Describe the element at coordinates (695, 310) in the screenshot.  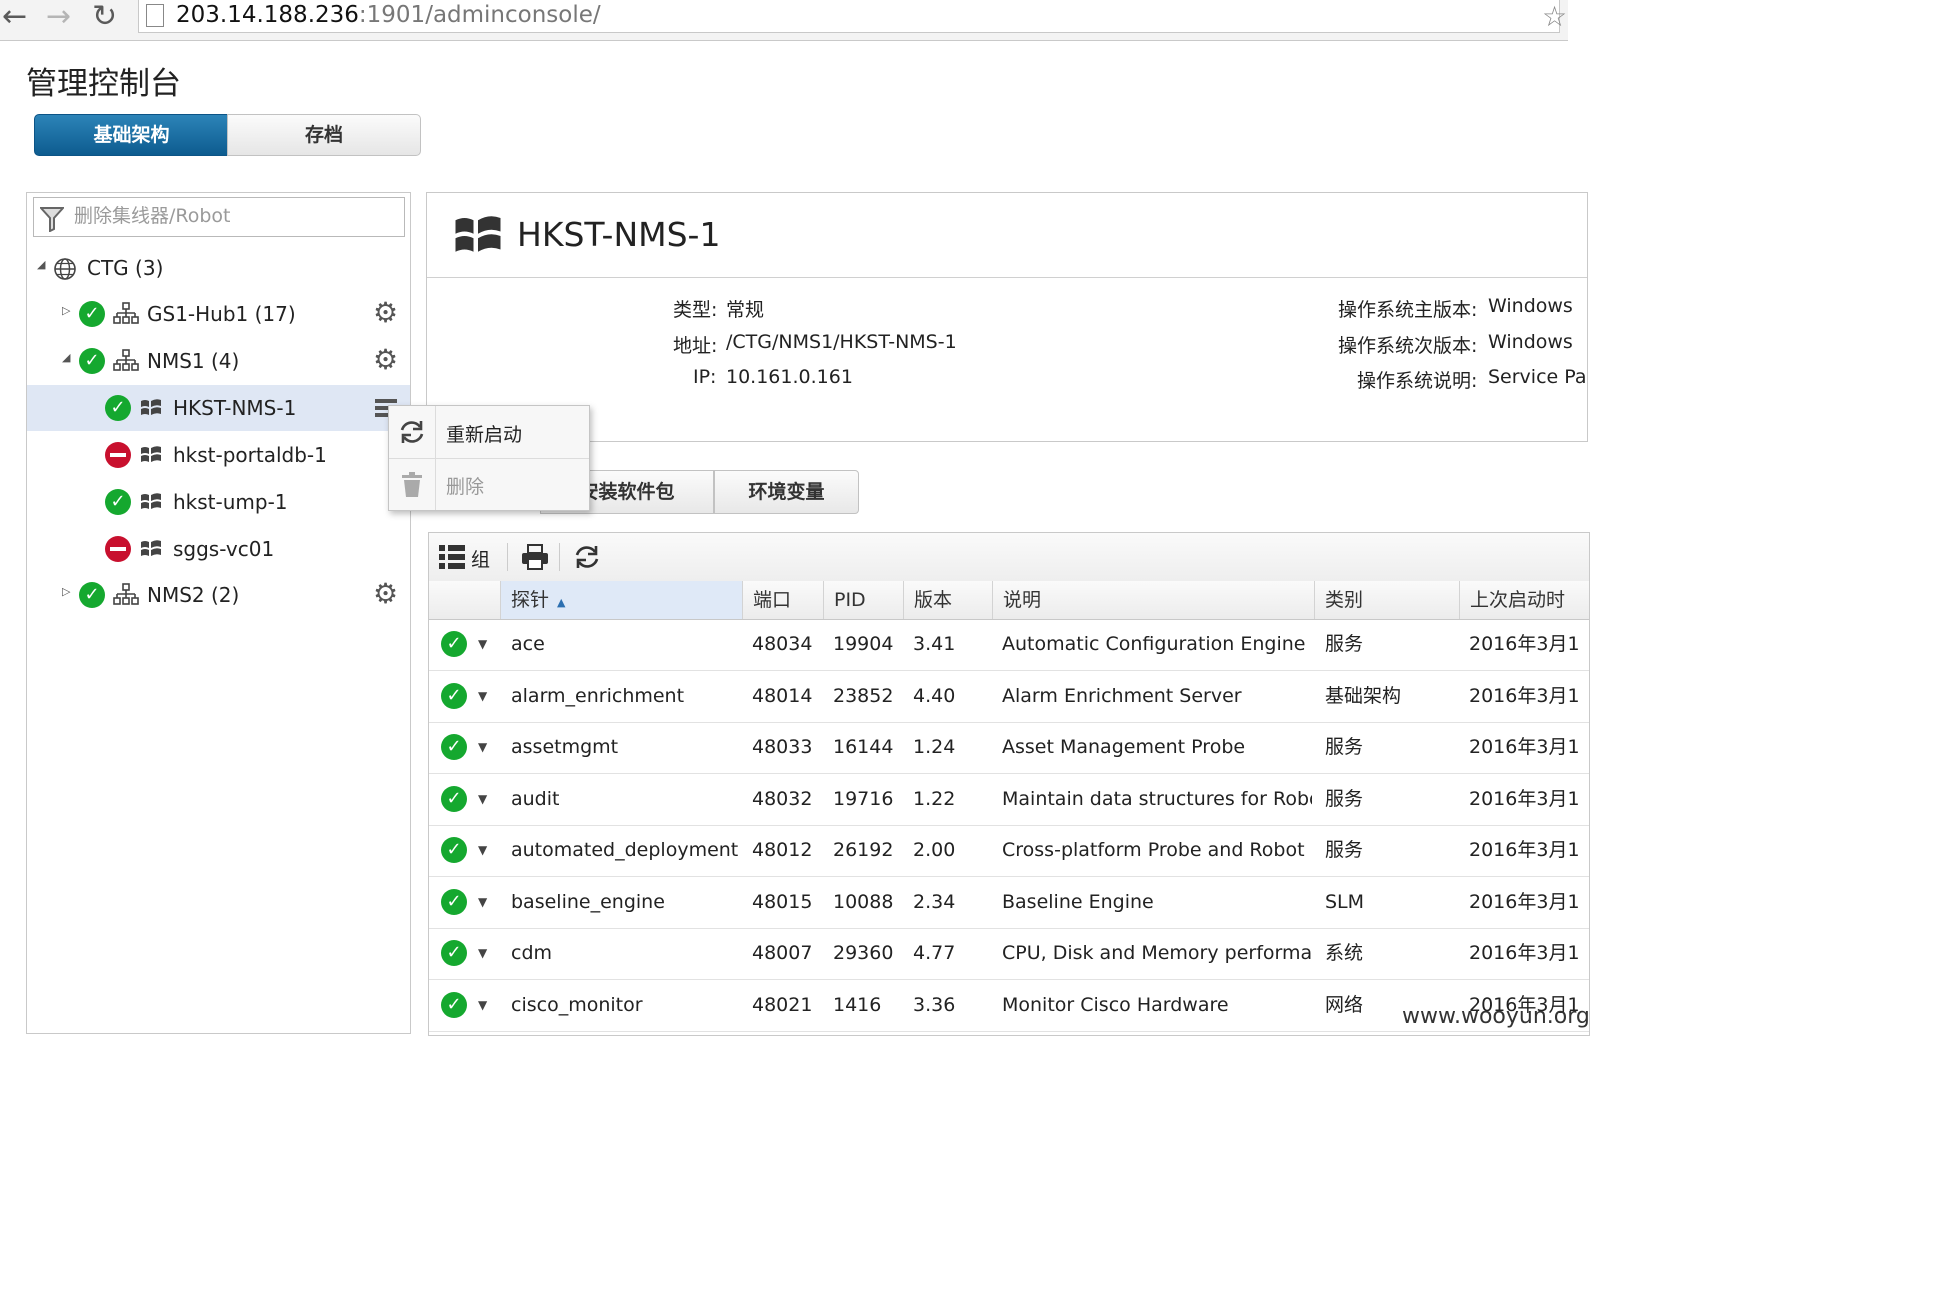
I see `type-label: 类型:` at that location.